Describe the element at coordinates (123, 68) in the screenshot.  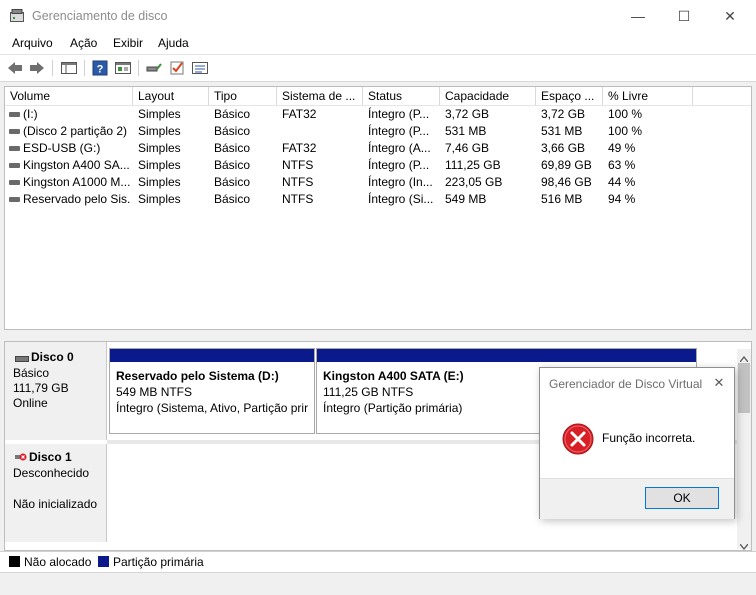
I see `properties-icon` at that location.